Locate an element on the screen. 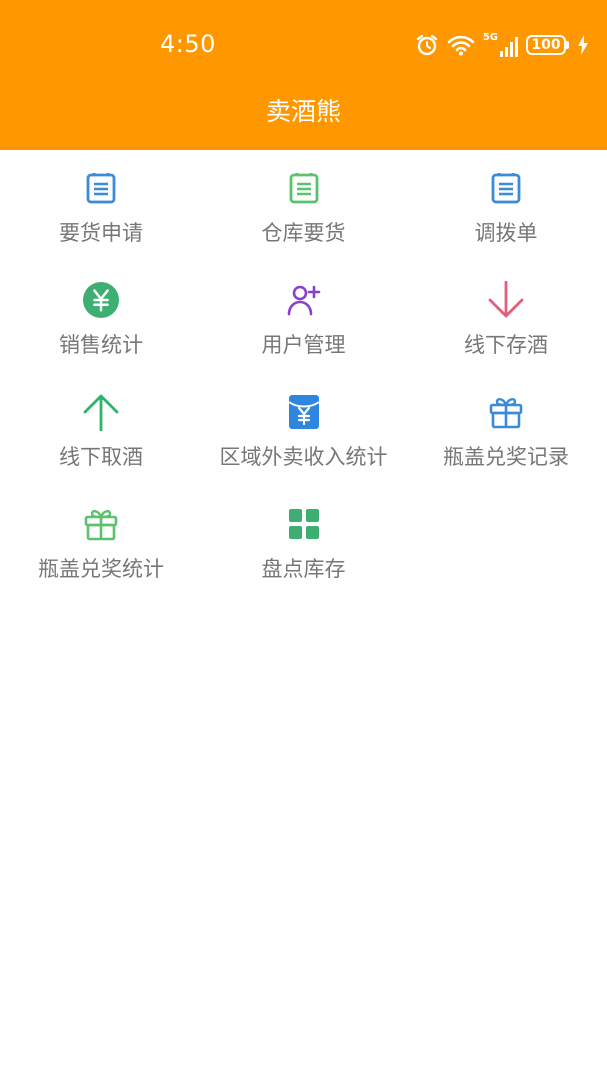 The width and height of the screenshot is (607, 1080). menu-item-warehouse-request: 仓库要货 is located at coordinates (303, 206).